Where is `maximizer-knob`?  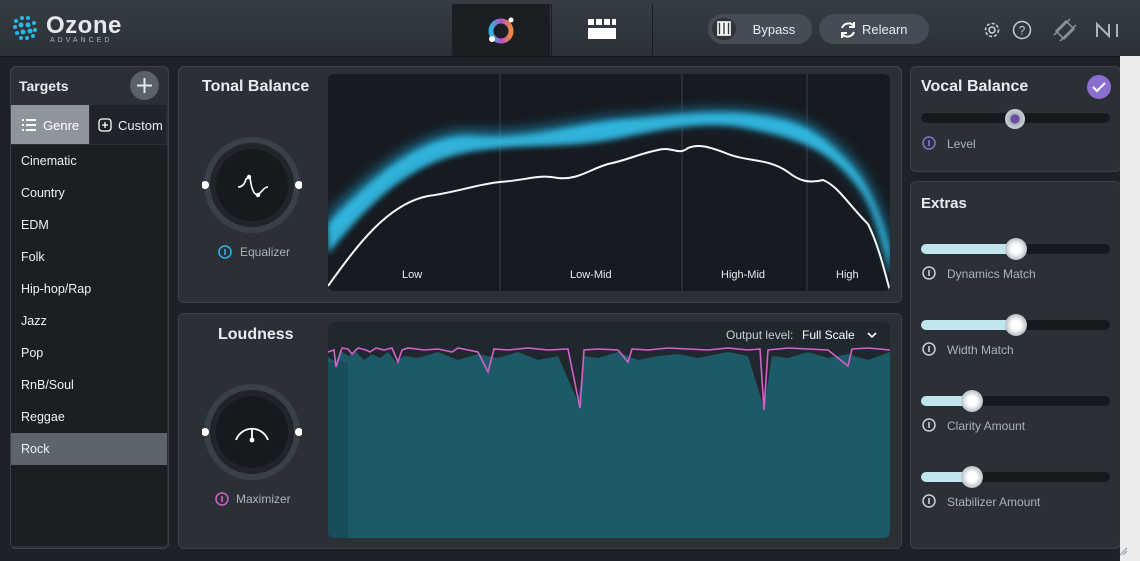 maximizer-knob is located at coordinates (252, 432).